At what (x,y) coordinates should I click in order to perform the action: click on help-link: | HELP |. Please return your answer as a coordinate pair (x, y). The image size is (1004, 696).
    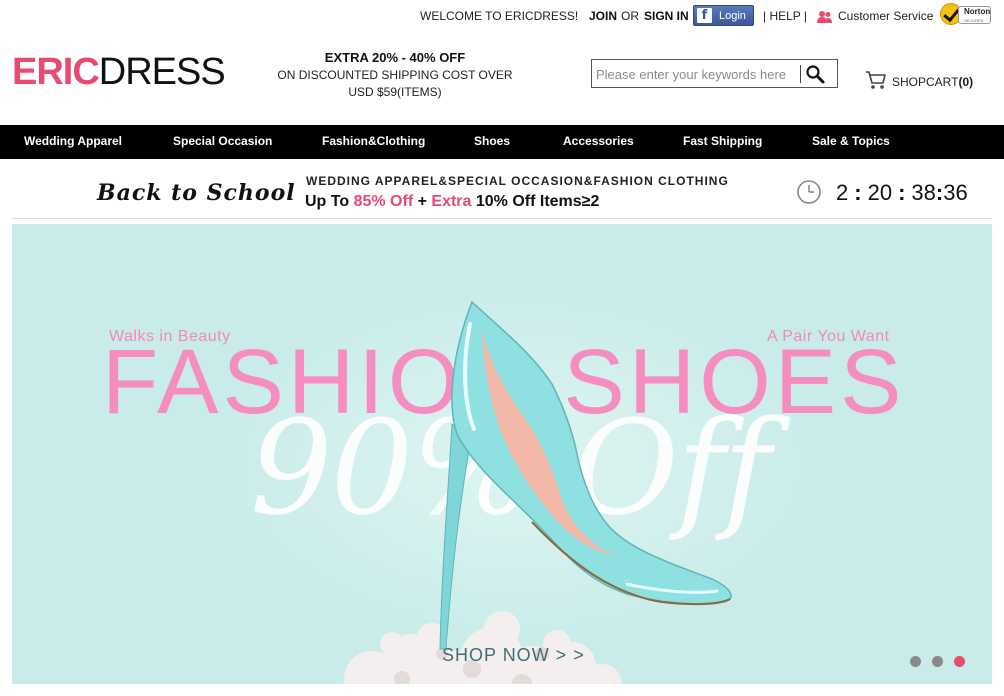
    Looking at the image, I should click on (785, 16).